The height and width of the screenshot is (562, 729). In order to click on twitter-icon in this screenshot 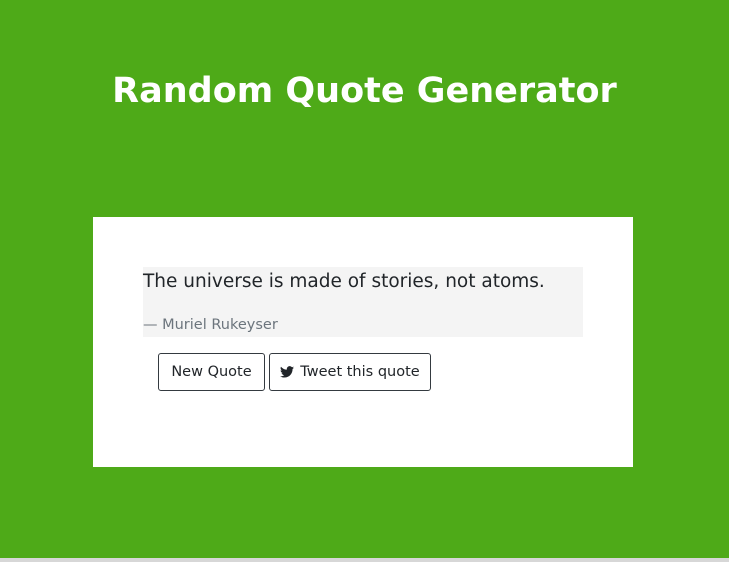, I will do `click(287, 372)`.